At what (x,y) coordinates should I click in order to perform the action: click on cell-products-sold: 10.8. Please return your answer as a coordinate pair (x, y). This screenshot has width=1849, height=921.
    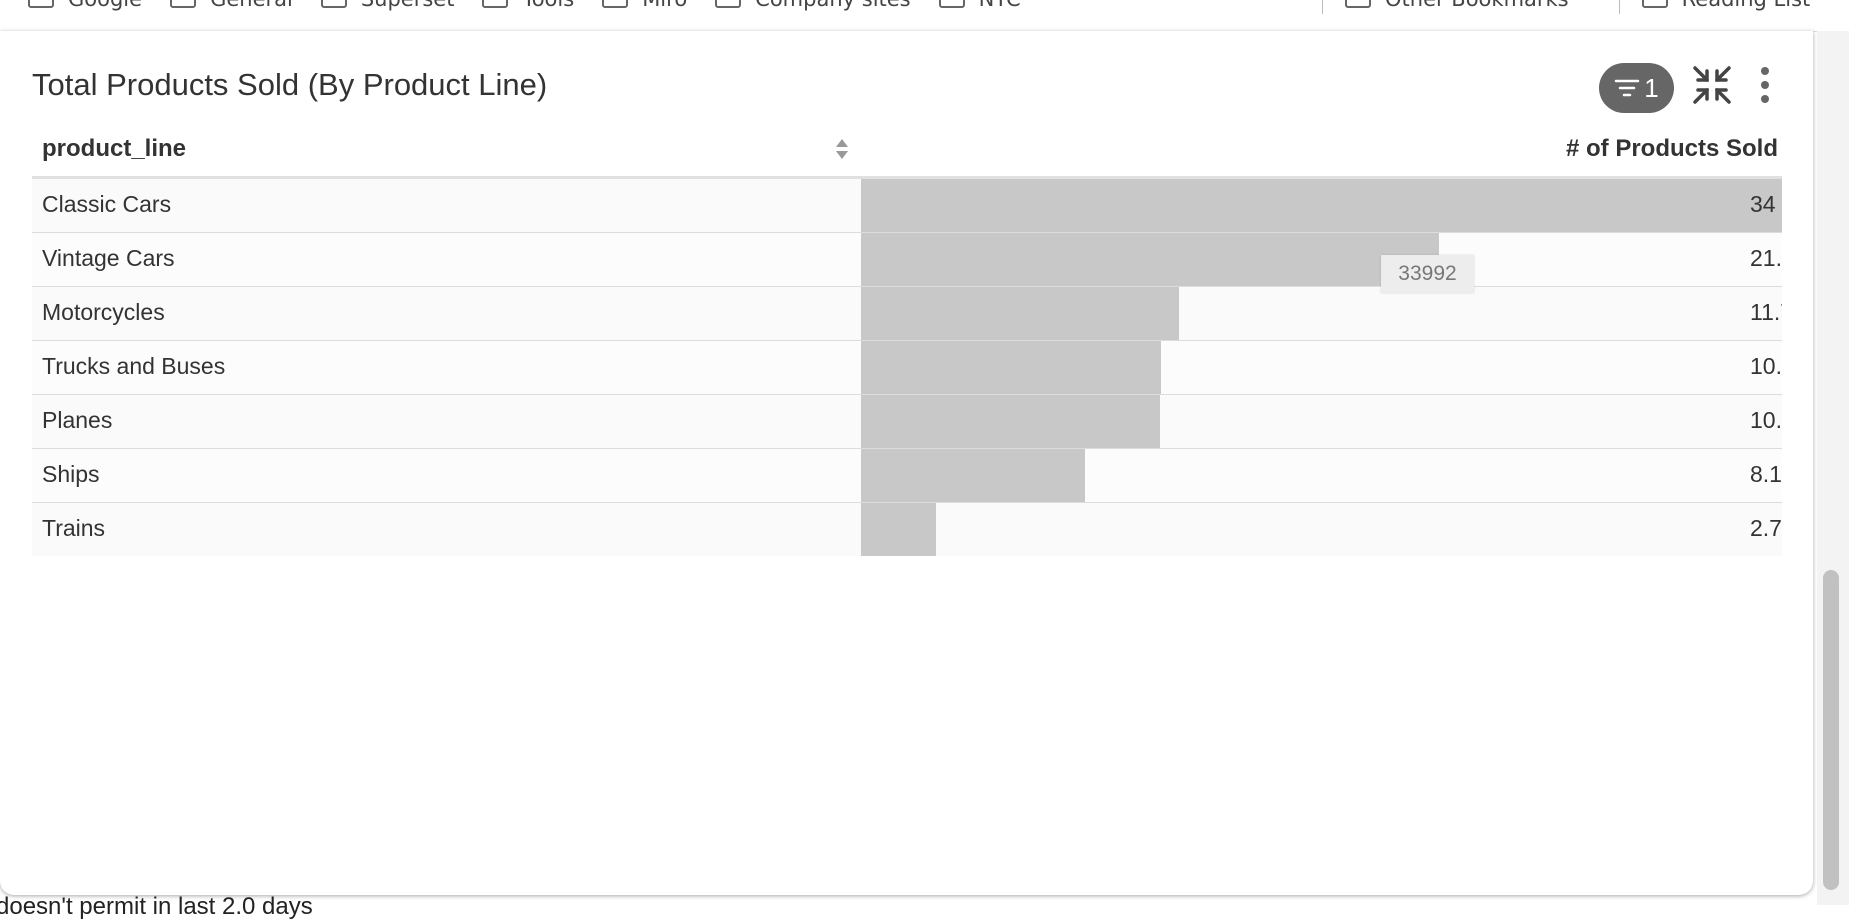
    Looking at the image, I should click on (1766, 366).